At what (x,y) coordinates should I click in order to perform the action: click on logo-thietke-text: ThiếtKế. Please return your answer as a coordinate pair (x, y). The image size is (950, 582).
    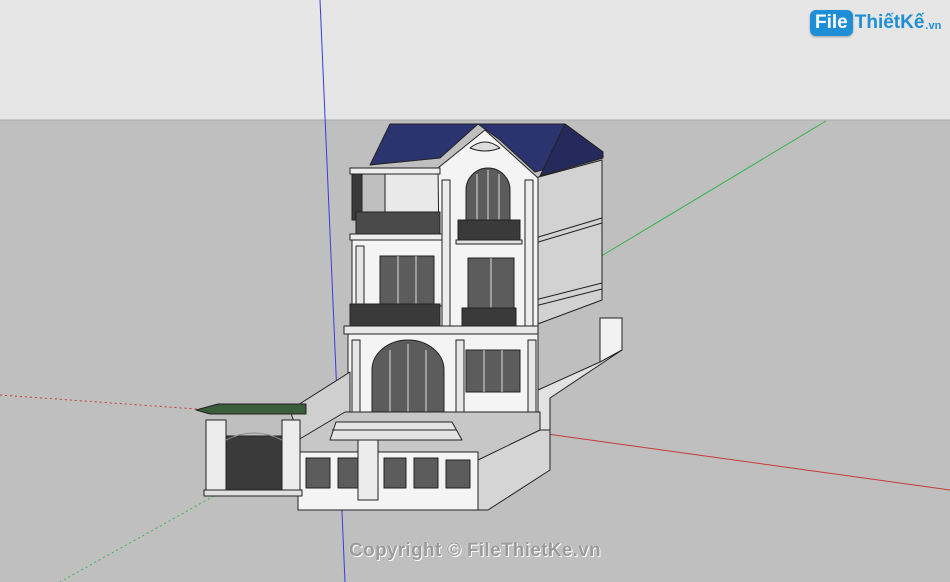
    Looking at the image, I should click on (889, 22).